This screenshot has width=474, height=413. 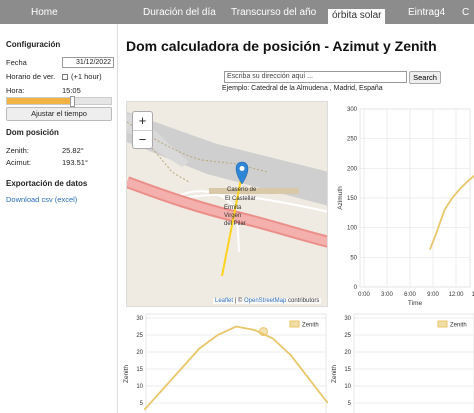 I want to click on tab-transcurso: Transcurso del año, so click(x=273, y=12).